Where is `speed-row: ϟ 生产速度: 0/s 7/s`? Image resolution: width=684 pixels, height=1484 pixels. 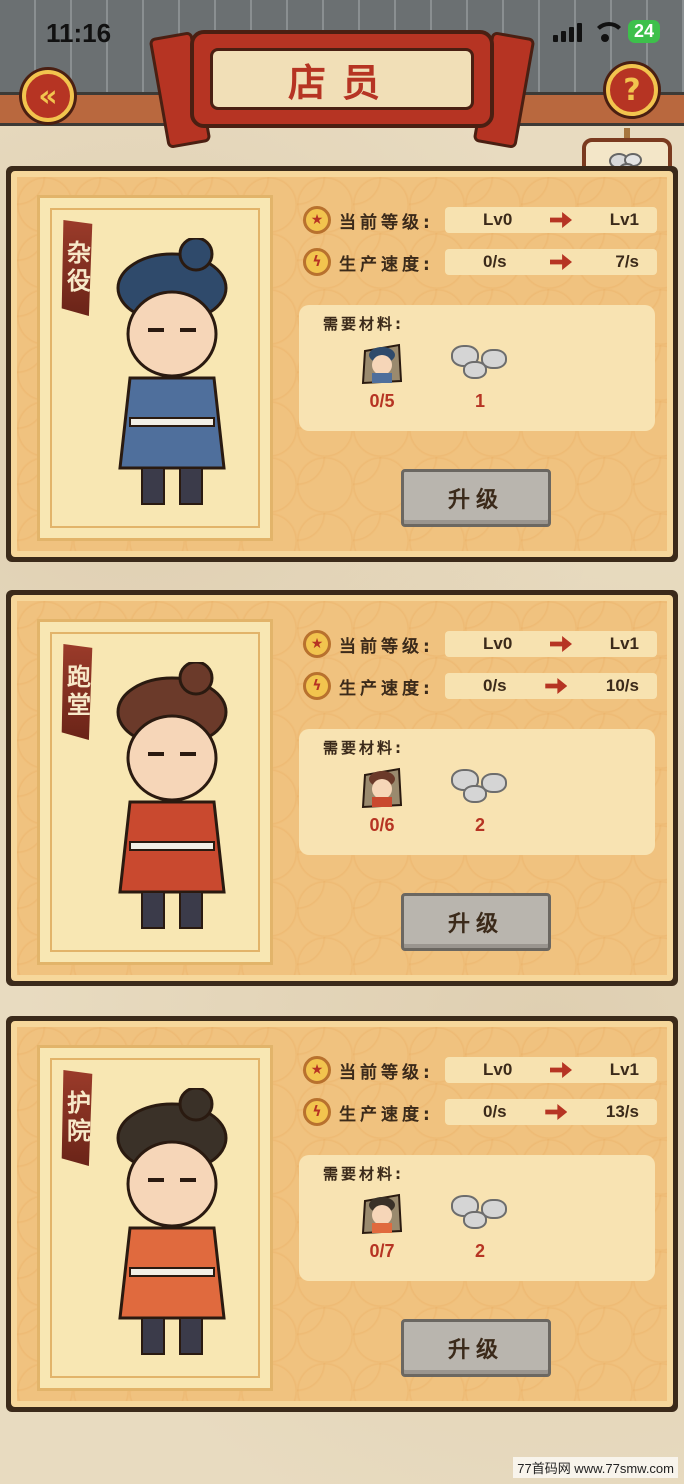 speed-row: ϟ 生产速度: 0/s 7/s is located at coordinates (480, 262).